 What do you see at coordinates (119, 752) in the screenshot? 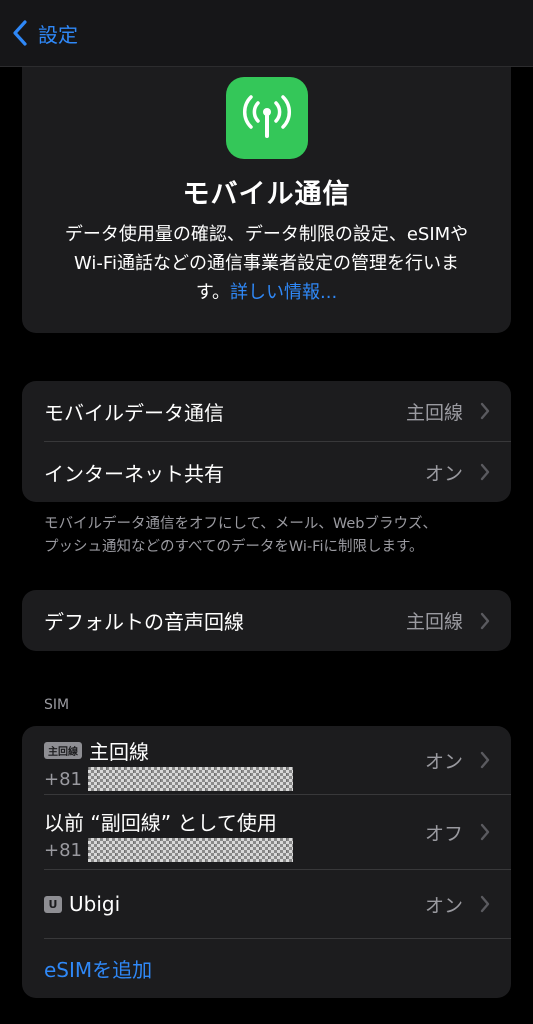
I see `sim-name: 主回線` at bounding box center [119, 752].